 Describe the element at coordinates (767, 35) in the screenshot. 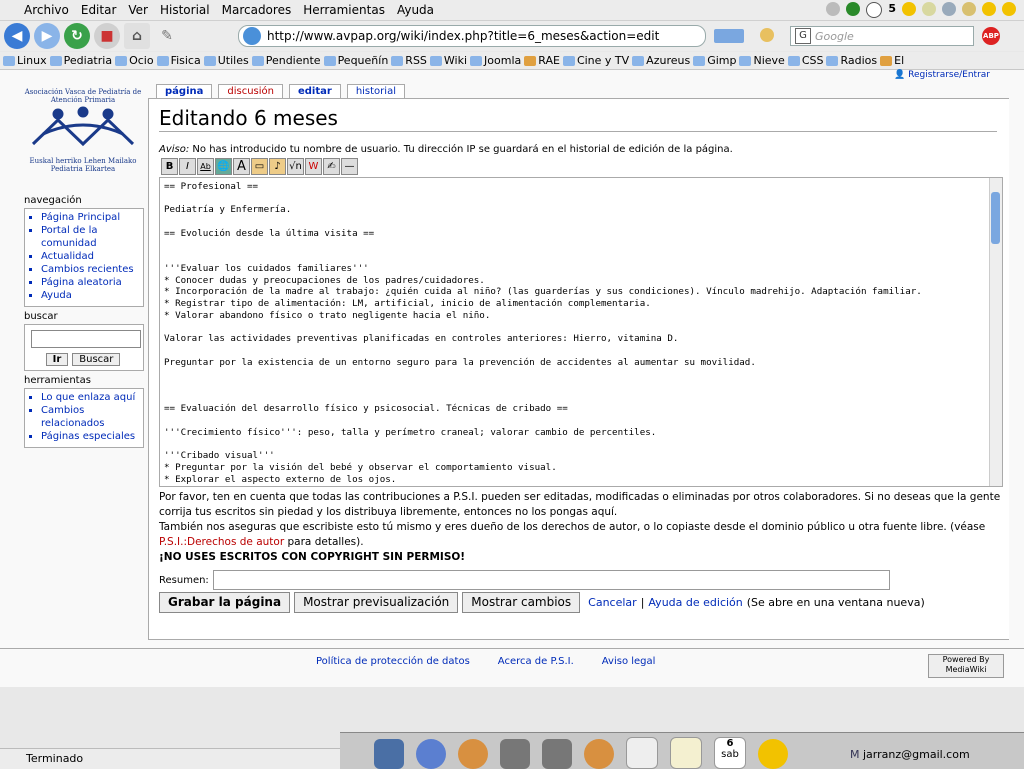

I see `extension-icon` at that location.